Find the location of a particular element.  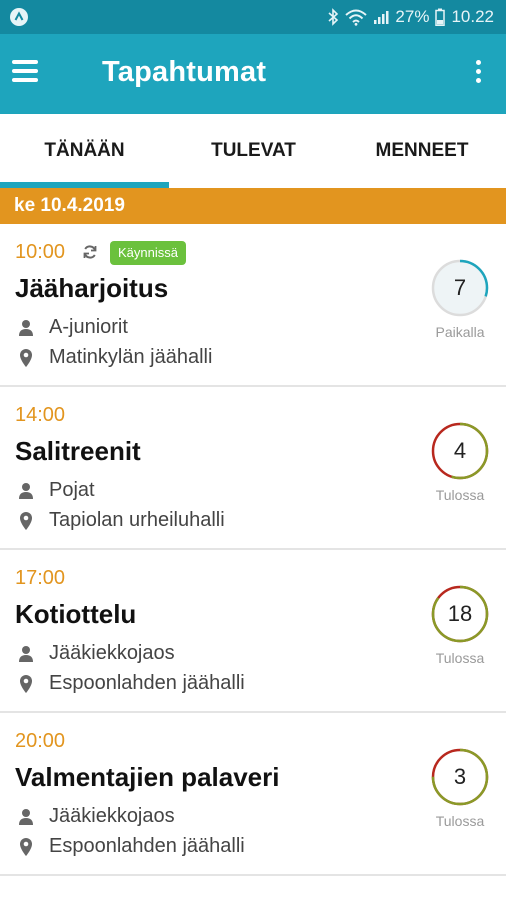

status-right: 27% 10.22 is located at coordinates (410, 17).